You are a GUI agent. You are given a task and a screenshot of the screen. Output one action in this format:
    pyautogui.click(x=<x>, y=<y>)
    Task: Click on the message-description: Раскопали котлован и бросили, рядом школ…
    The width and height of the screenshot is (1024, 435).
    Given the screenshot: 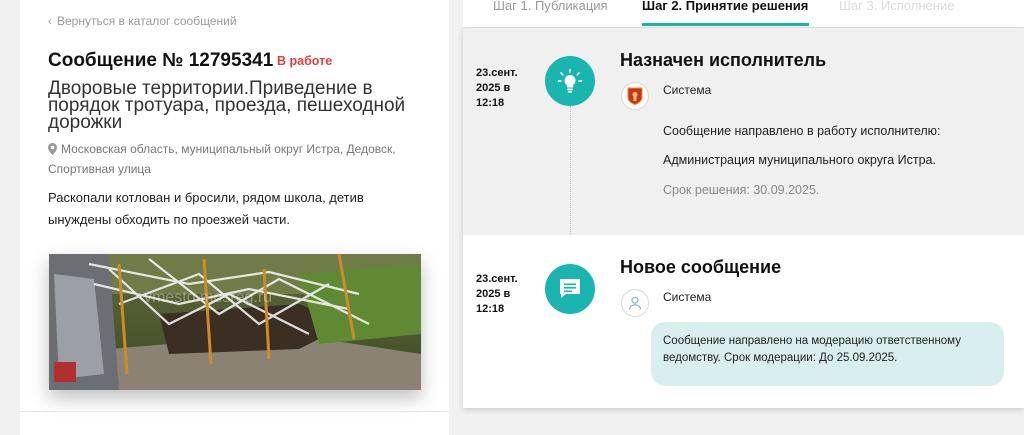 What is the action you would take?
    pyautogui.click(x=206, y=208)
    